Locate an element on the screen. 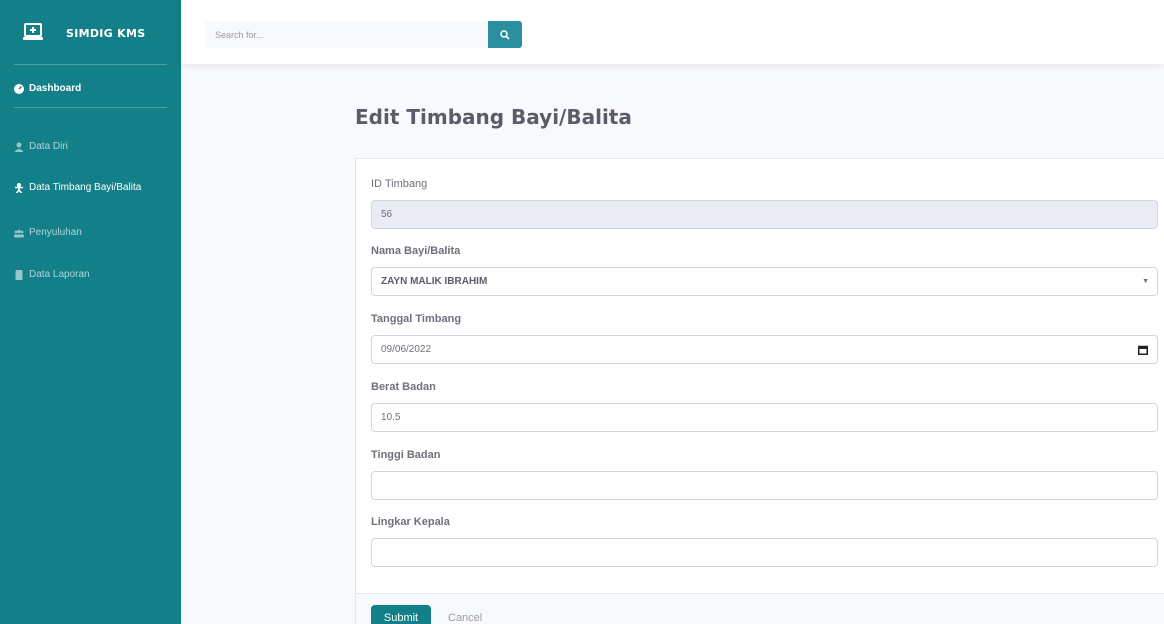 This screenshot has width=1164, height=624. lingkar-kepala-input is located at coordinates (764, 552).